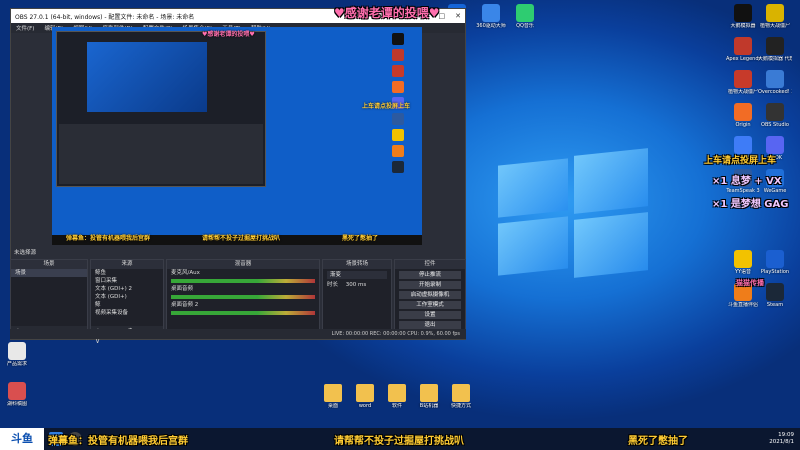 Image resolution: width=800 pixels, height=450 pixels. Describe the element at coordinates (491, 13) in the screenshot. I see `driver-icon` at that location.